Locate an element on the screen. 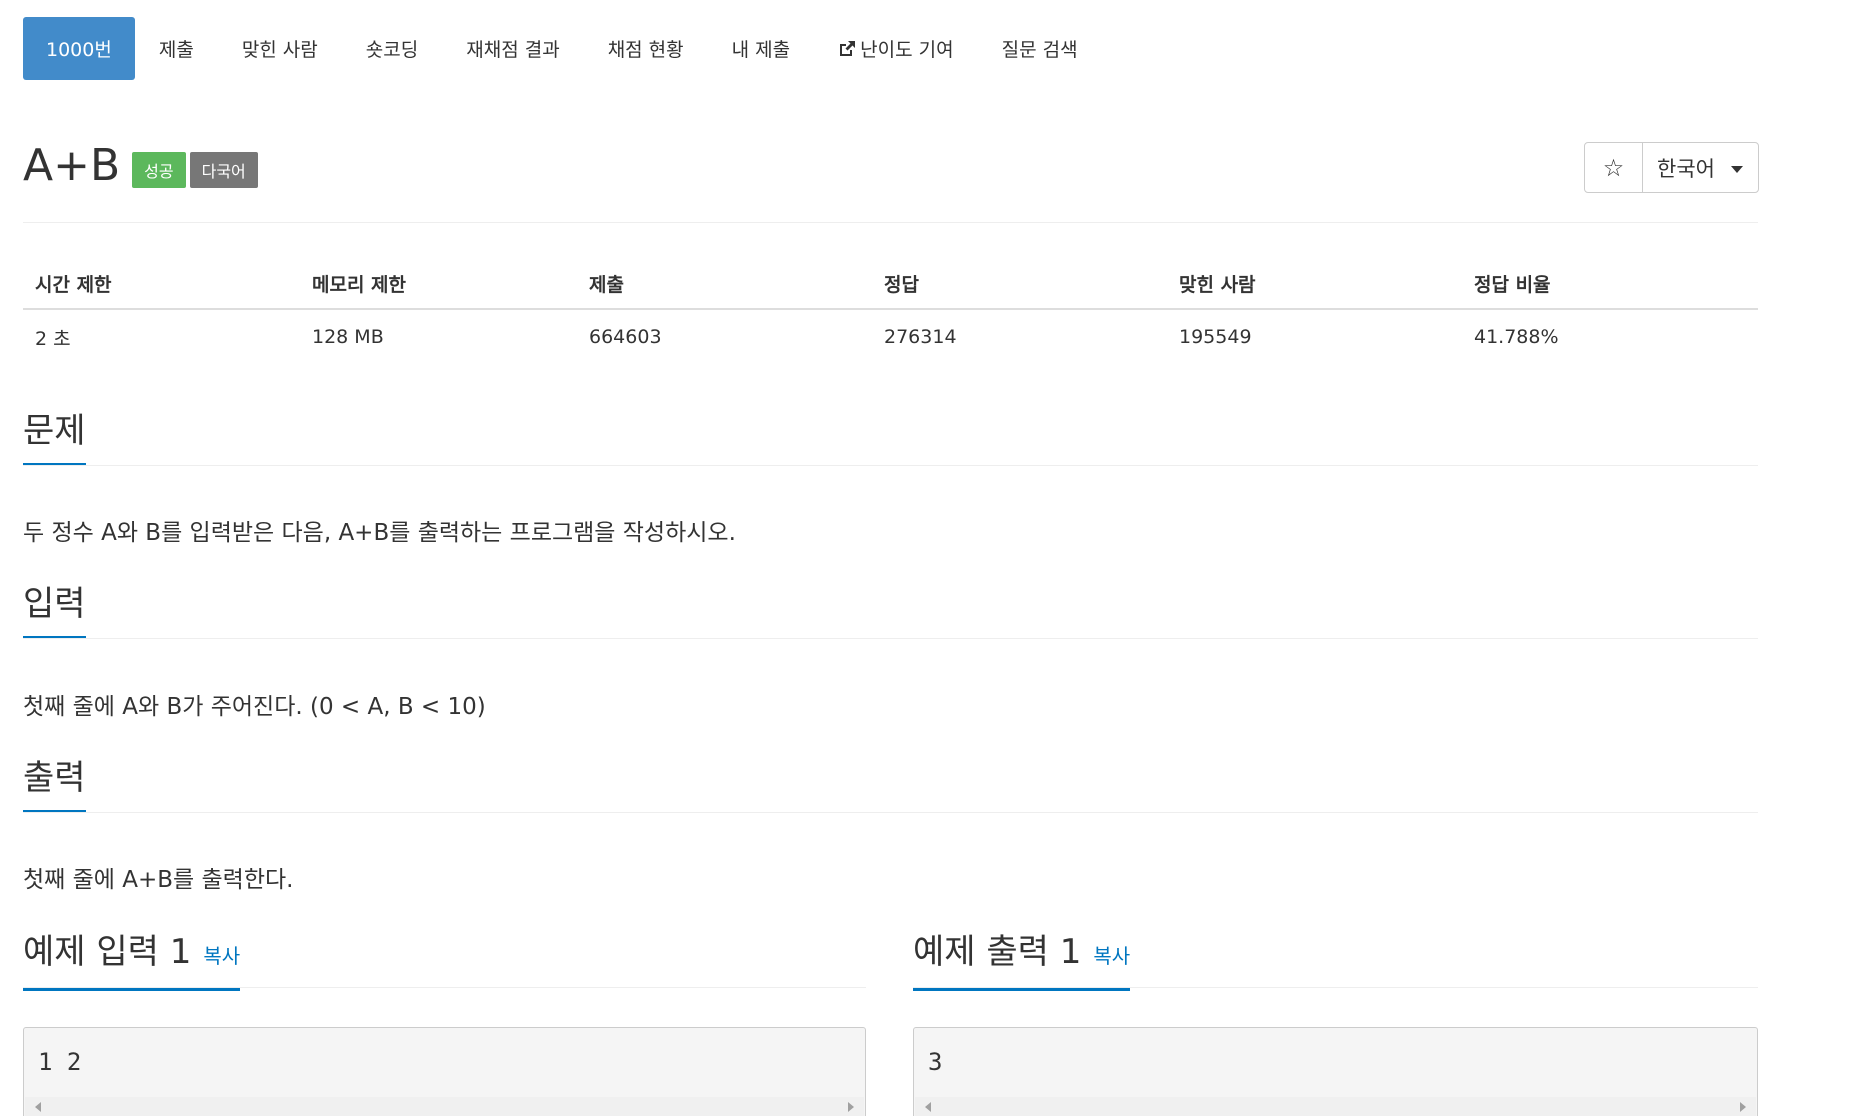  table-cell: 128 MB is located at coordinates (348, 337).